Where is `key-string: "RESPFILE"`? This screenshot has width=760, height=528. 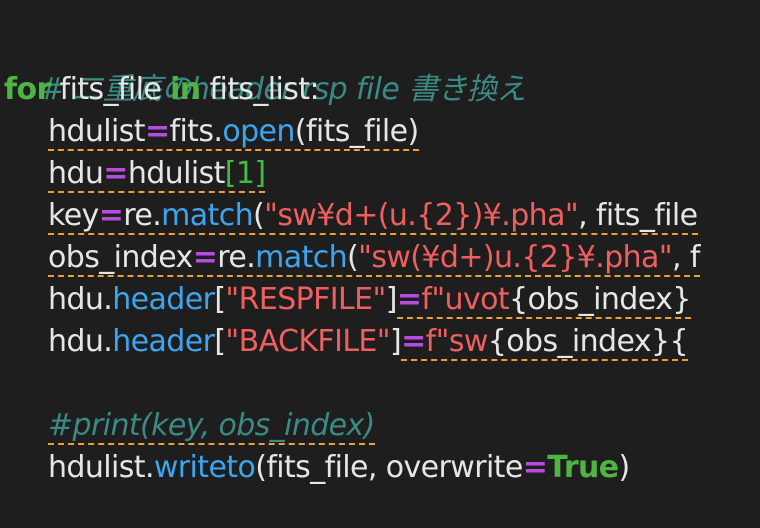
key-string: "RESPFILE" is located at coordinates (305, 299).